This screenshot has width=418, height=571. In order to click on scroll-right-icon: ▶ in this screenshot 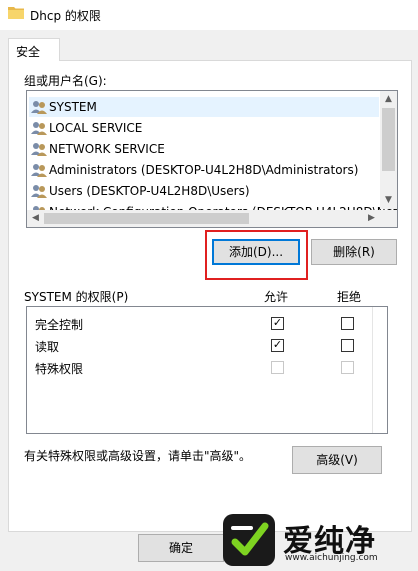, I will do `click(371, 218)`.